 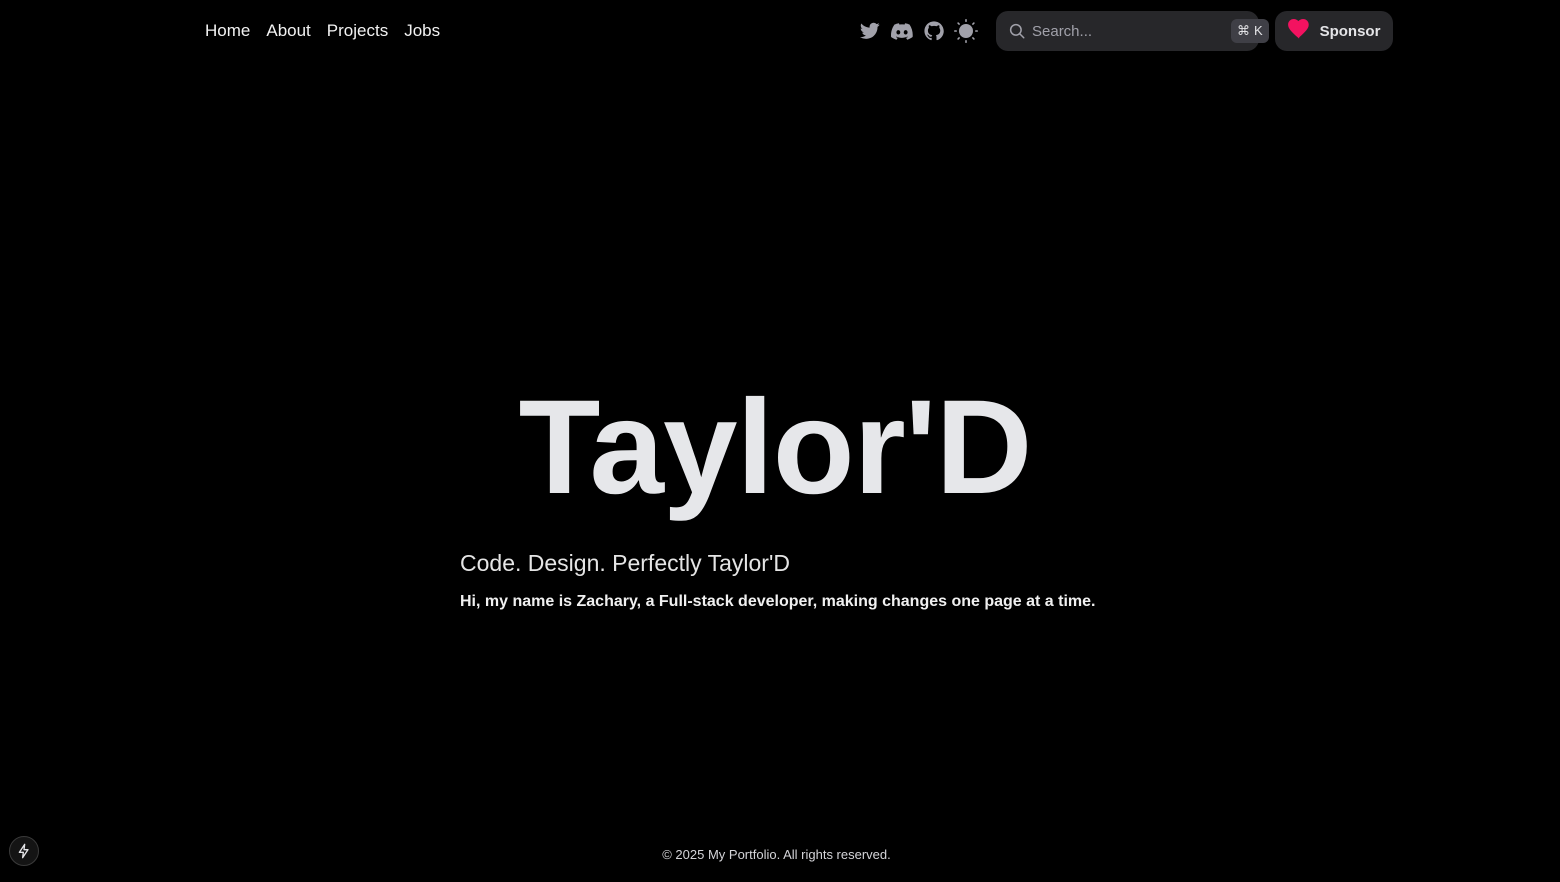 What do you see at coordinates (422, 31) in the screenshot?
I see `nav-link-jobs: Jobs` at bounding box center [422, 31].